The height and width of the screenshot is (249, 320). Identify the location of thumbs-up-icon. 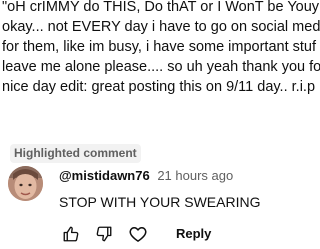
(71, 234).